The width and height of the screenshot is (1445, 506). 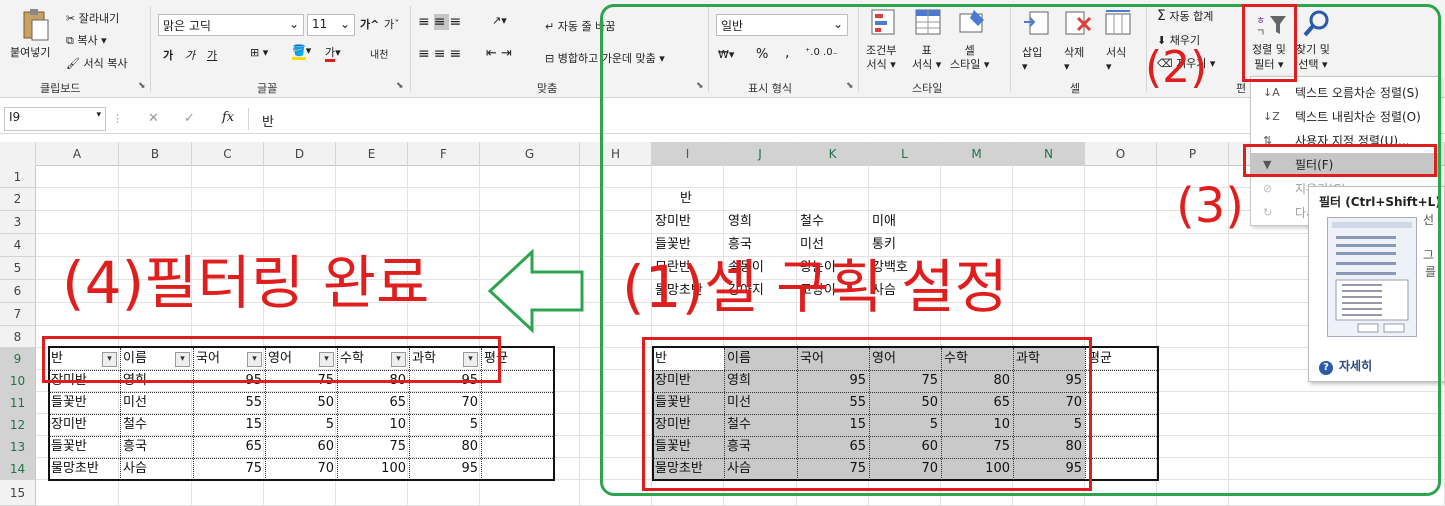 What do you see at coordinates (18, 337) in the screenshot?
I see `row-header: 8` at bounding box center [18, 337].